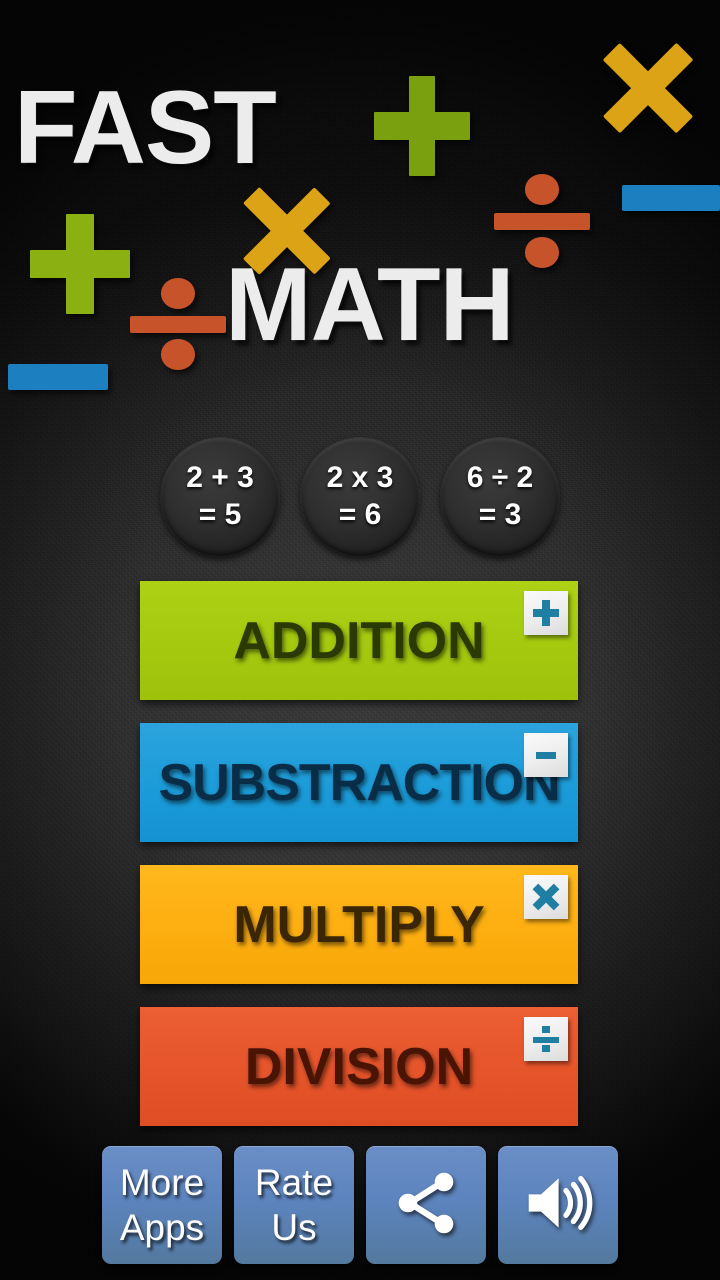 This screenshot has height=1280, width=720. I want to click on division-button: DIVISION, so click(359, 1066).